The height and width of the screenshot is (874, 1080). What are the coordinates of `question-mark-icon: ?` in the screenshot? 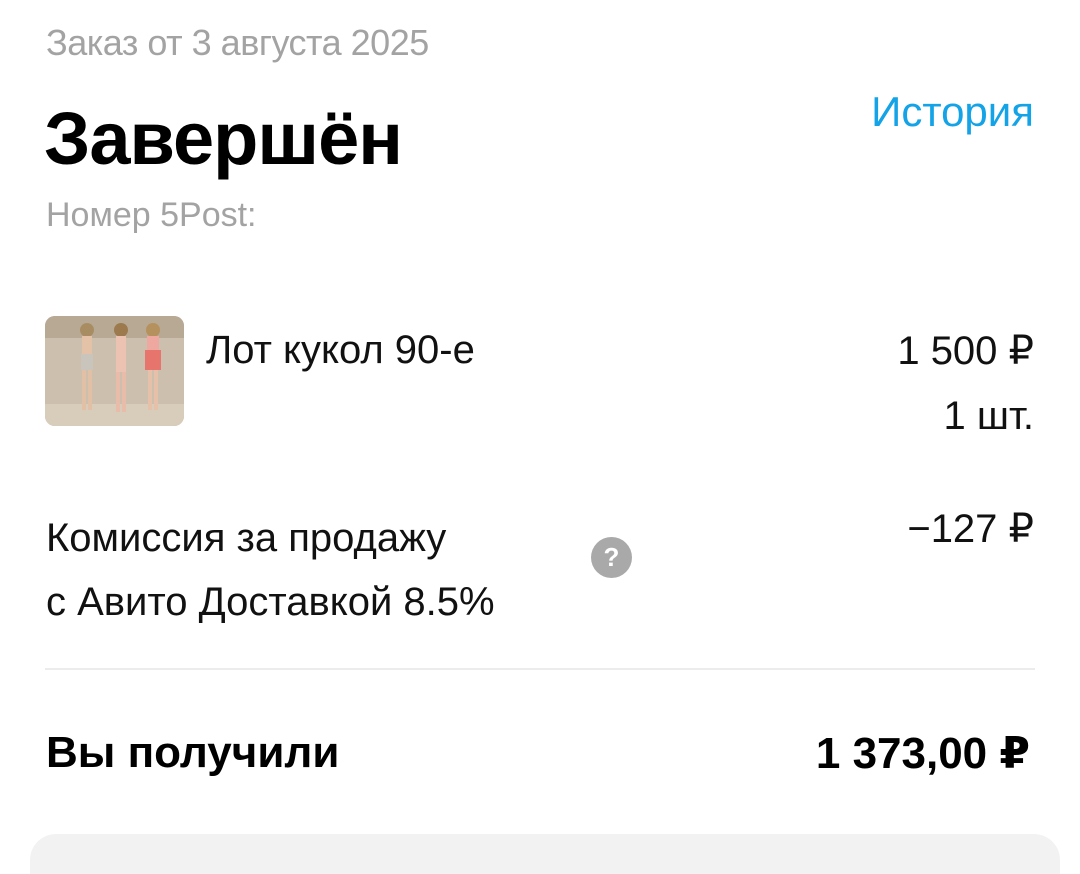 It's located at (611, 557).